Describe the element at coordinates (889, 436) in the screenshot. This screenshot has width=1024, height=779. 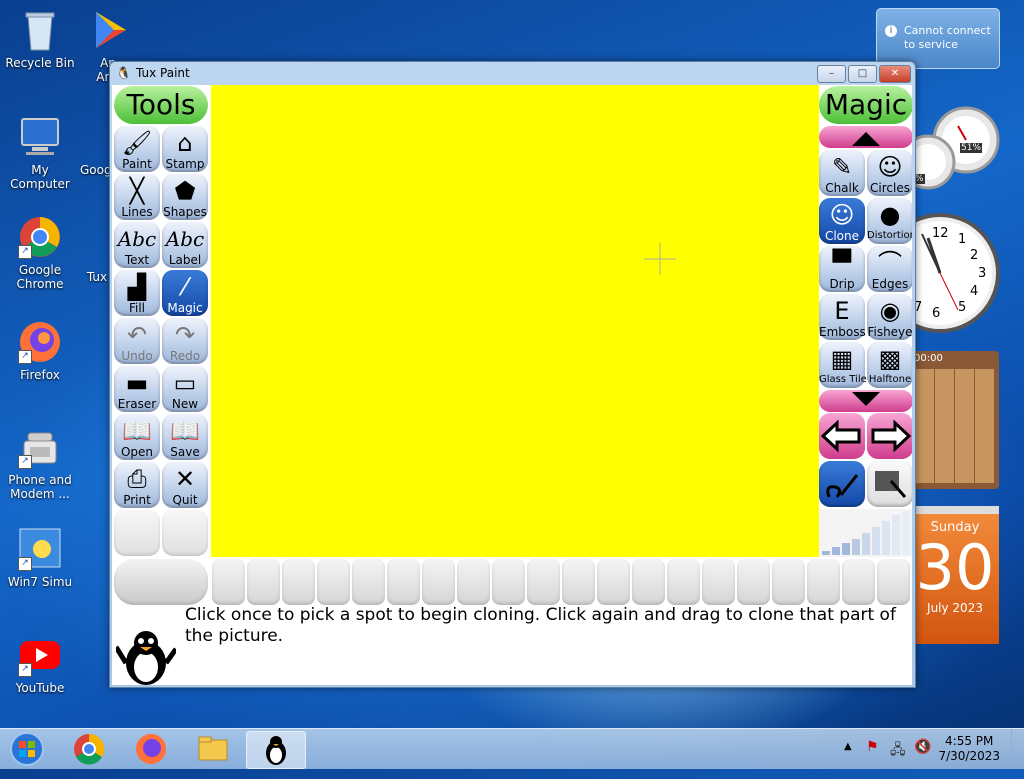
I see `next-page-button` at that location.